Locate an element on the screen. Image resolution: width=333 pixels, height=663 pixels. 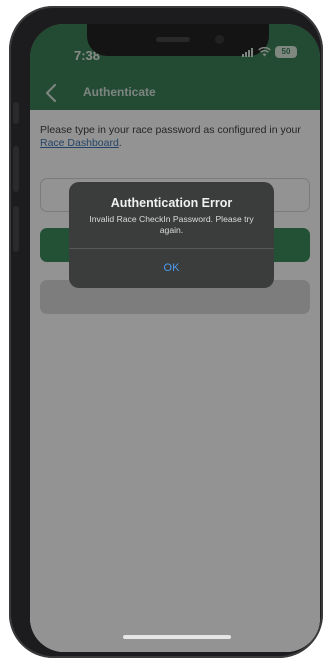
home-indicator is located at coordinates (177, 637).